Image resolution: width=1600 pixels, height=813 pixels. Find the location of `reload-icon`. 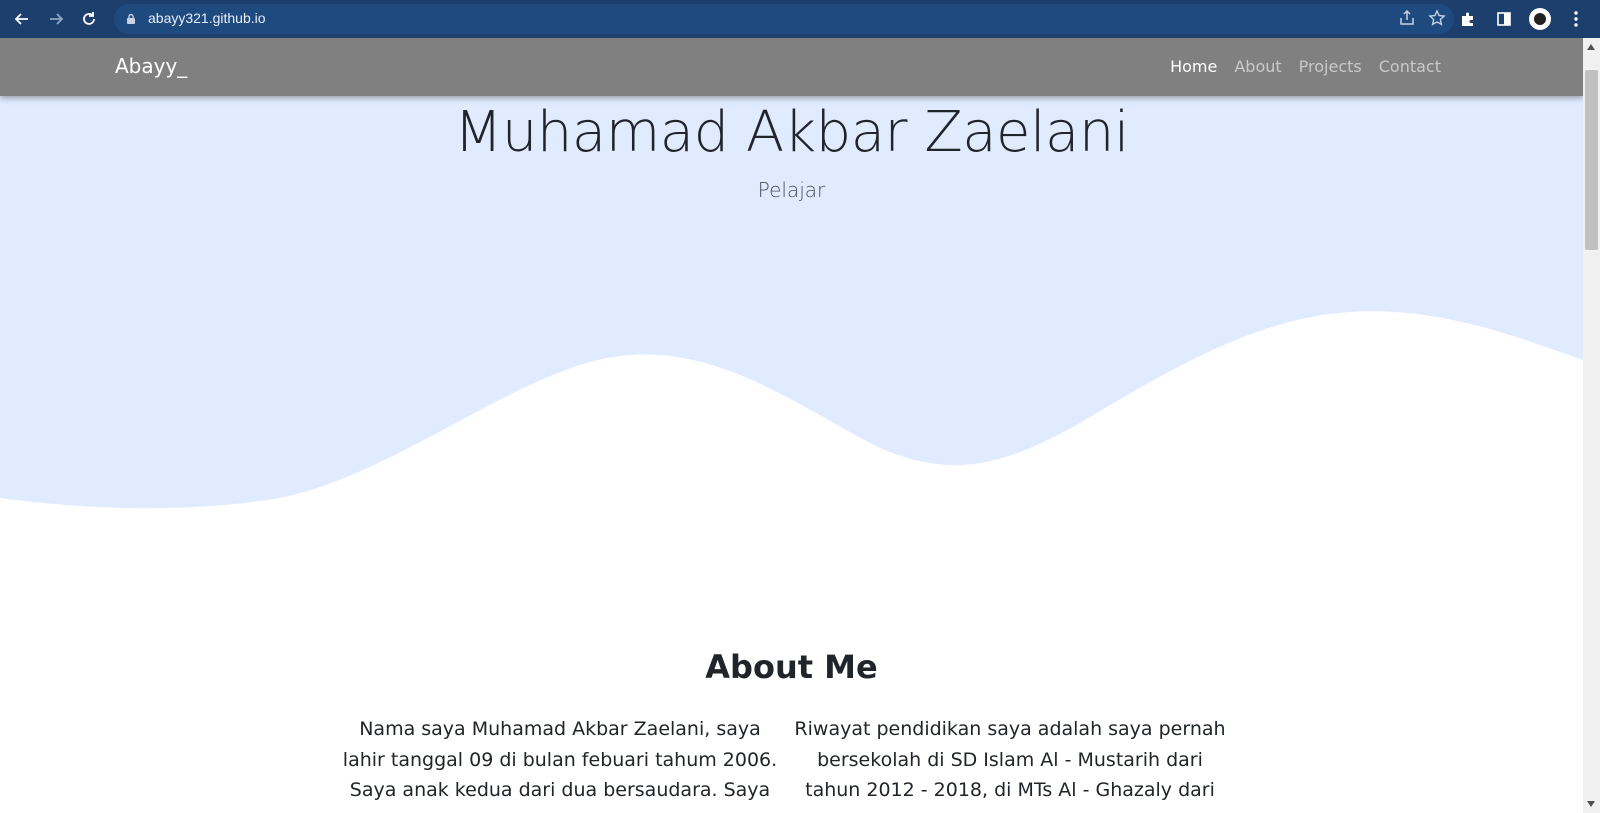

reload-icon is located at coordinates (89, 18).